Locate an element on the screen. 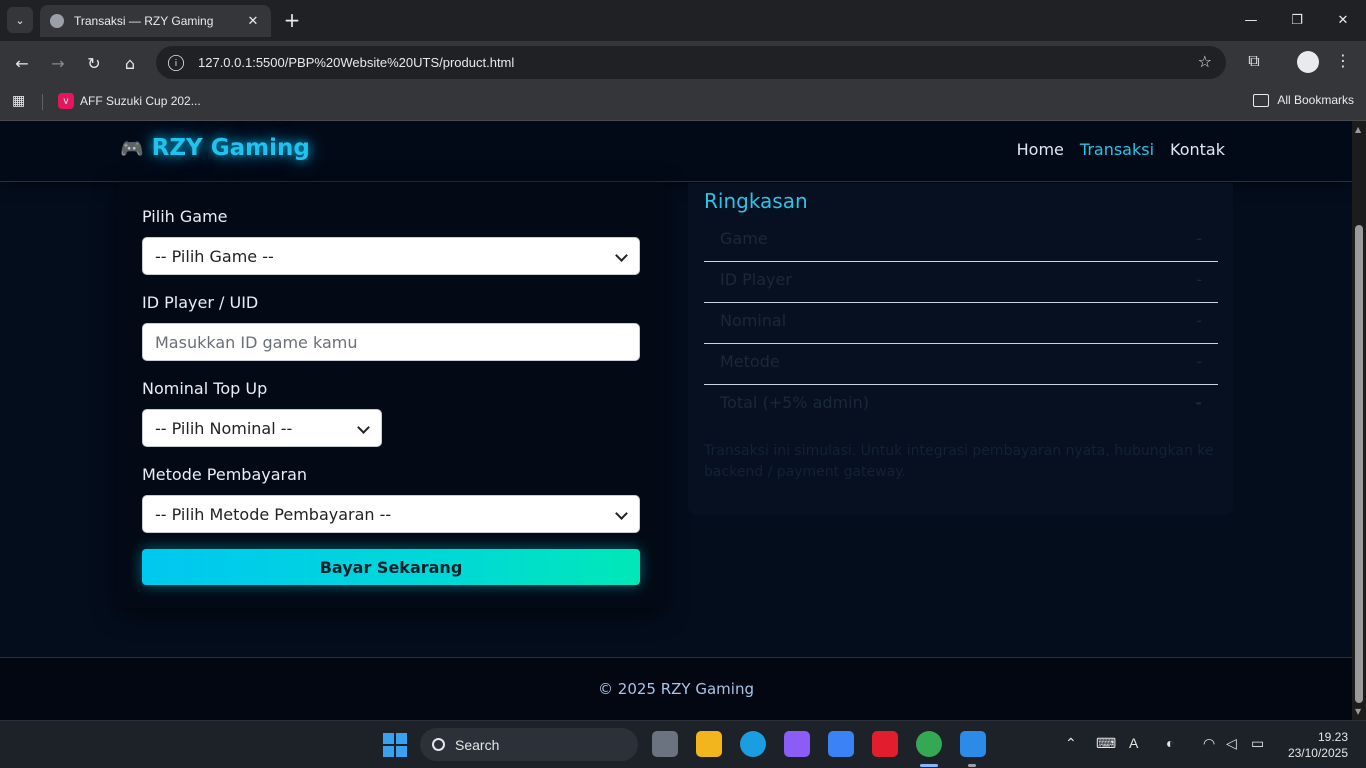  clock-time: 19.23 is located at coordinates (1332, 737).